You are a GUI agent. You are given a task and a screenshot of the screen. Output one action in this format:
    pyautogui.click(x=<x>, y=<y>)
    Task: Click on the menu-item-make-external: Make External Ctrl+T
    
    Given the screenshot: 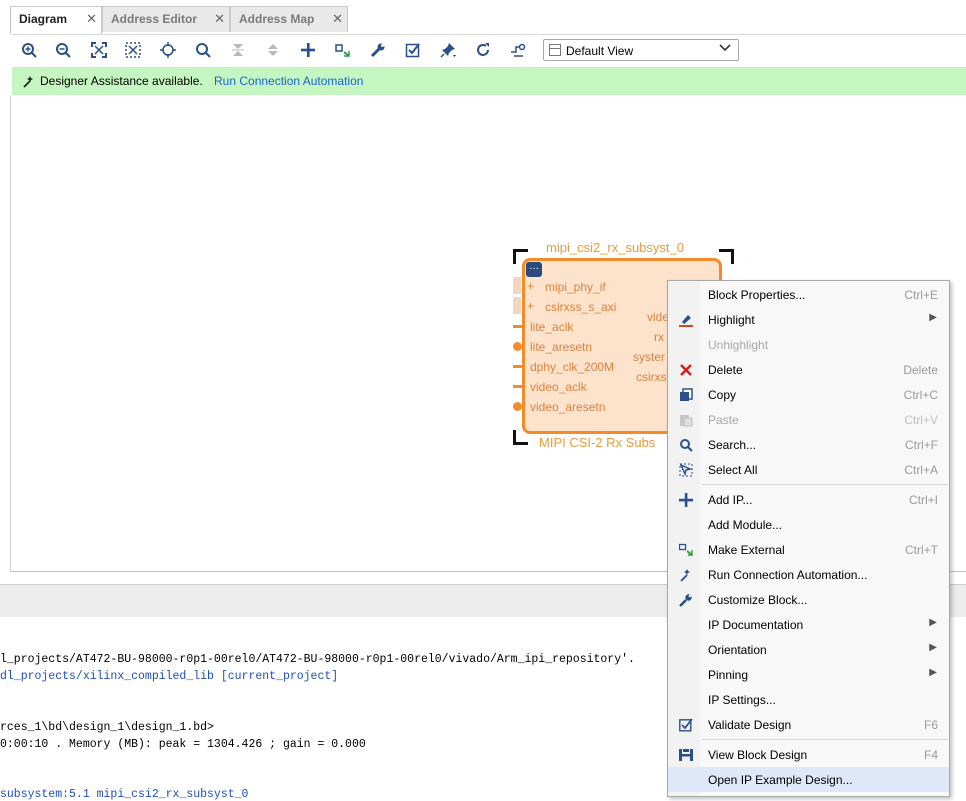 What is the action you would take?
    pyautogui.click(x=808, y=549)
    